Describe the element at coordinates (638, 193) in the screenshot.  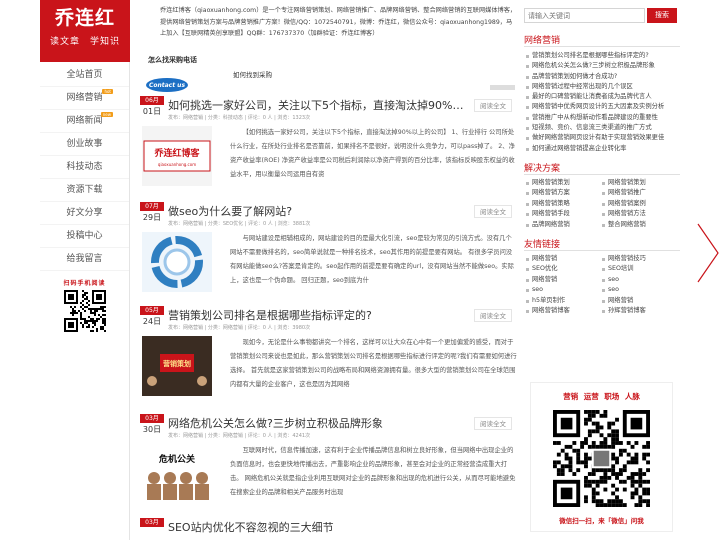
I see `solution-link: 网络营销推广` at that location.